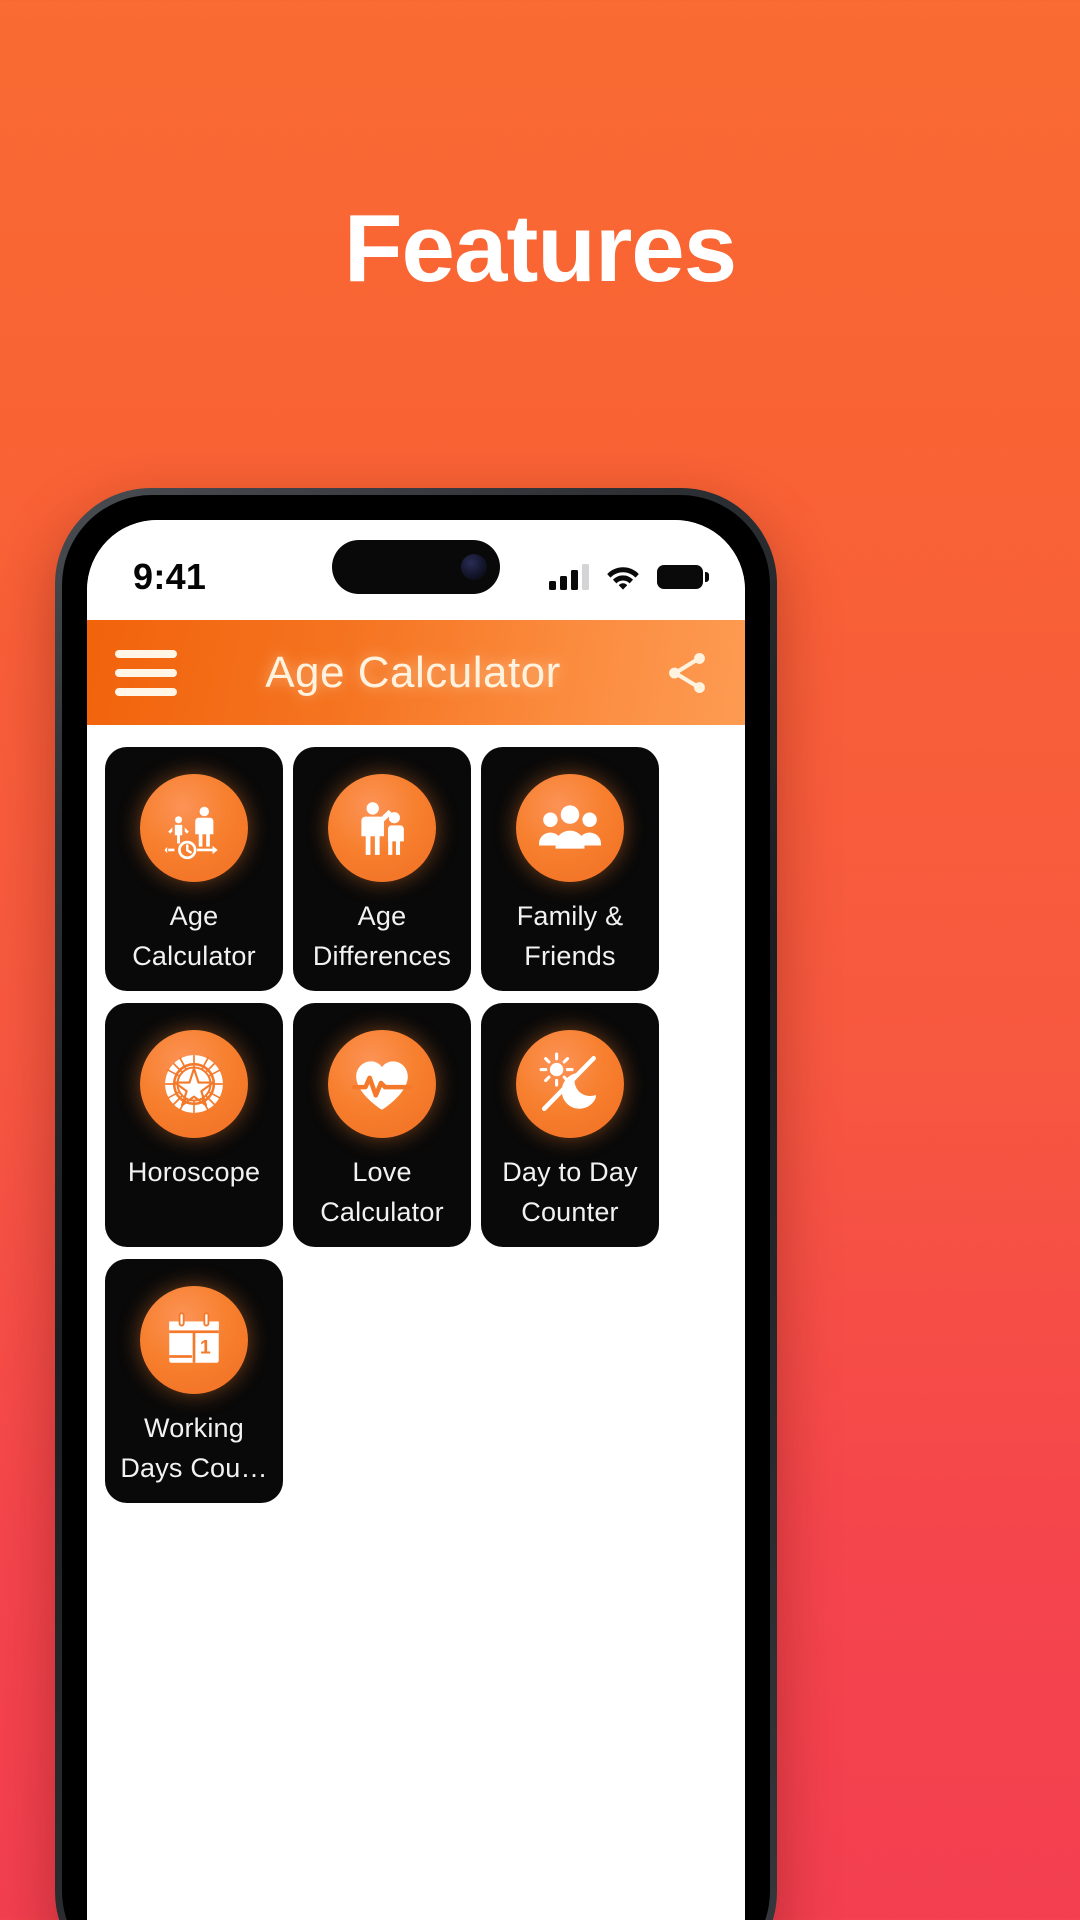  I want to click on feature-tile-love-calculator: Love Calculator, so click(382, 1125).